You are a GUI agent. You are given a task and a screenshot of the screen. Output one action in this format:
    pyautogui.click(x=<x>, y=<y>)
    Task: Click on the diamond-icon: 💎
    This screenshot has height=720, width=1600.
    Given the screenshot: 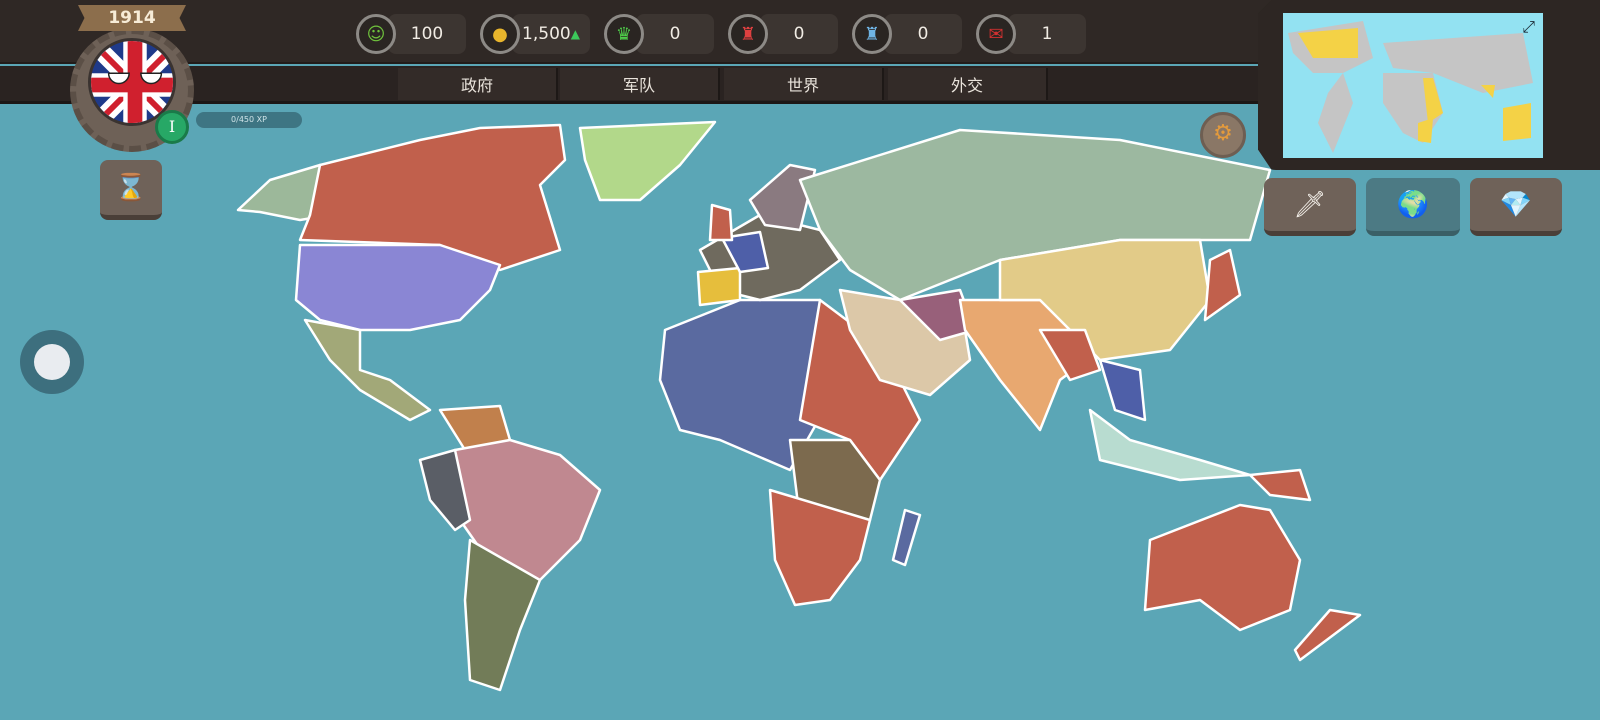 What is the action you would take?
    pyautogui.click(x=1516, y=204)
    